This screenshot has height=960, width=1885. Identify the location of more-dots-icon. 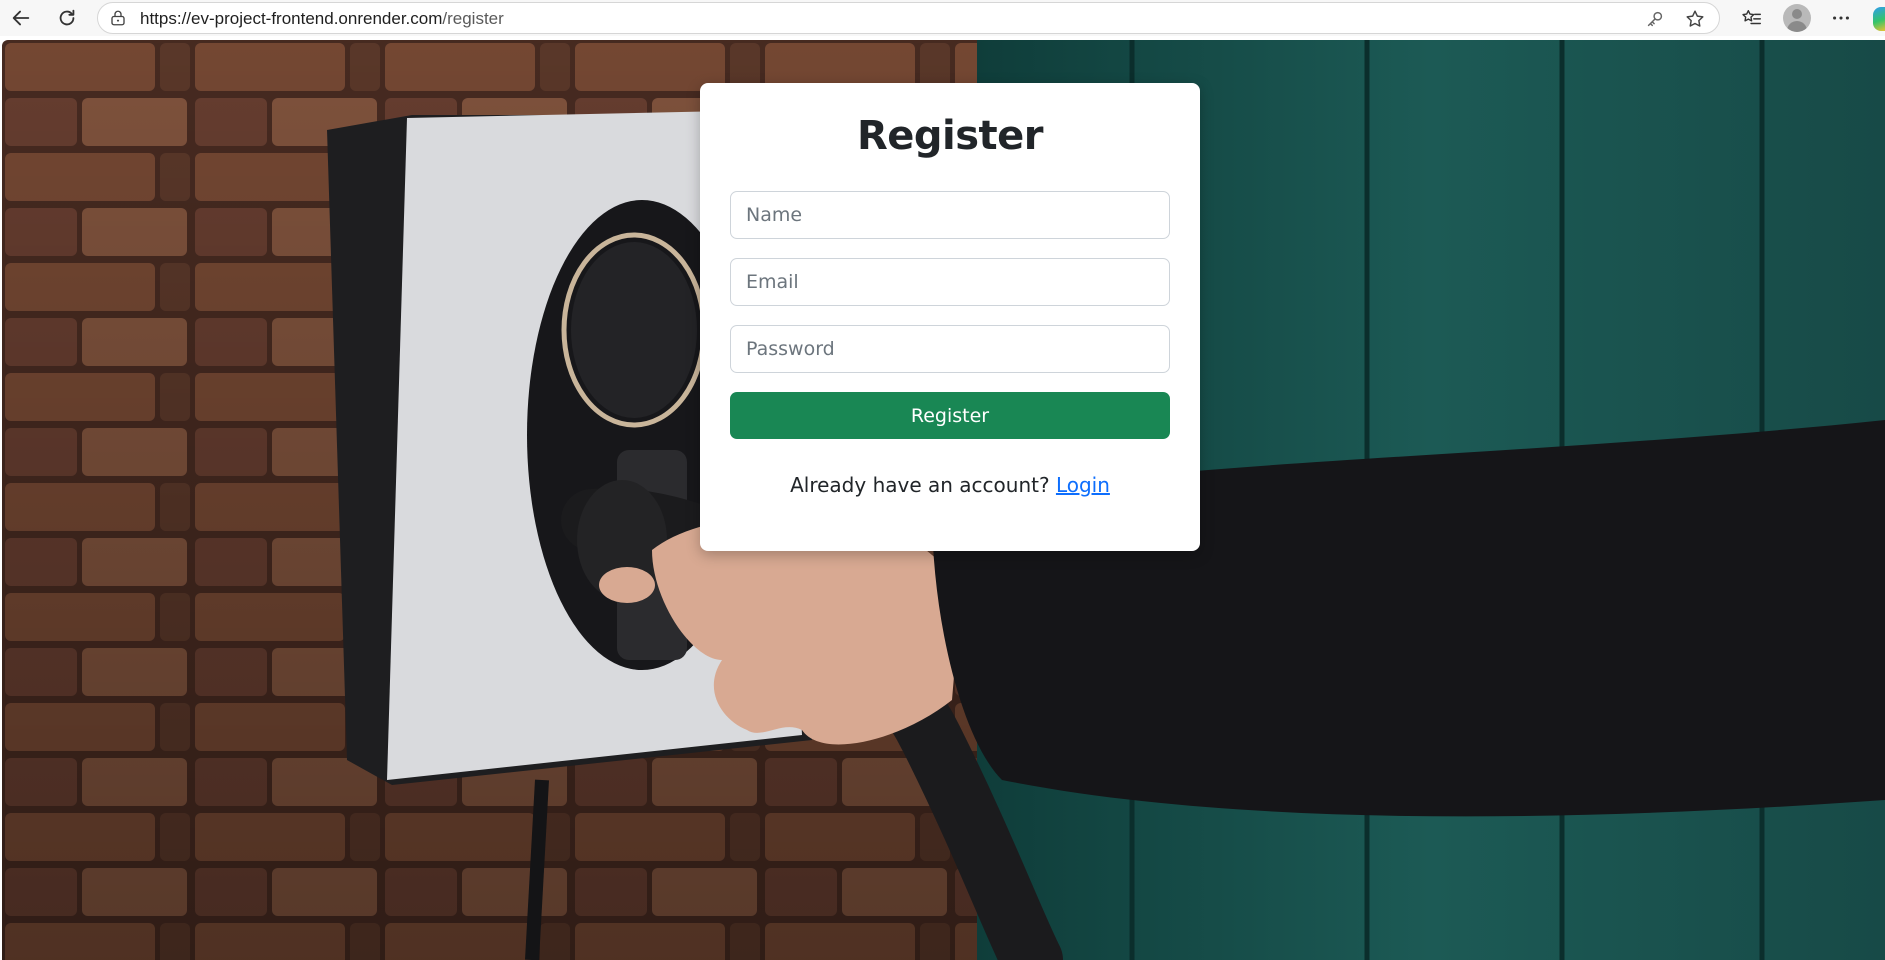
(1841, 18).